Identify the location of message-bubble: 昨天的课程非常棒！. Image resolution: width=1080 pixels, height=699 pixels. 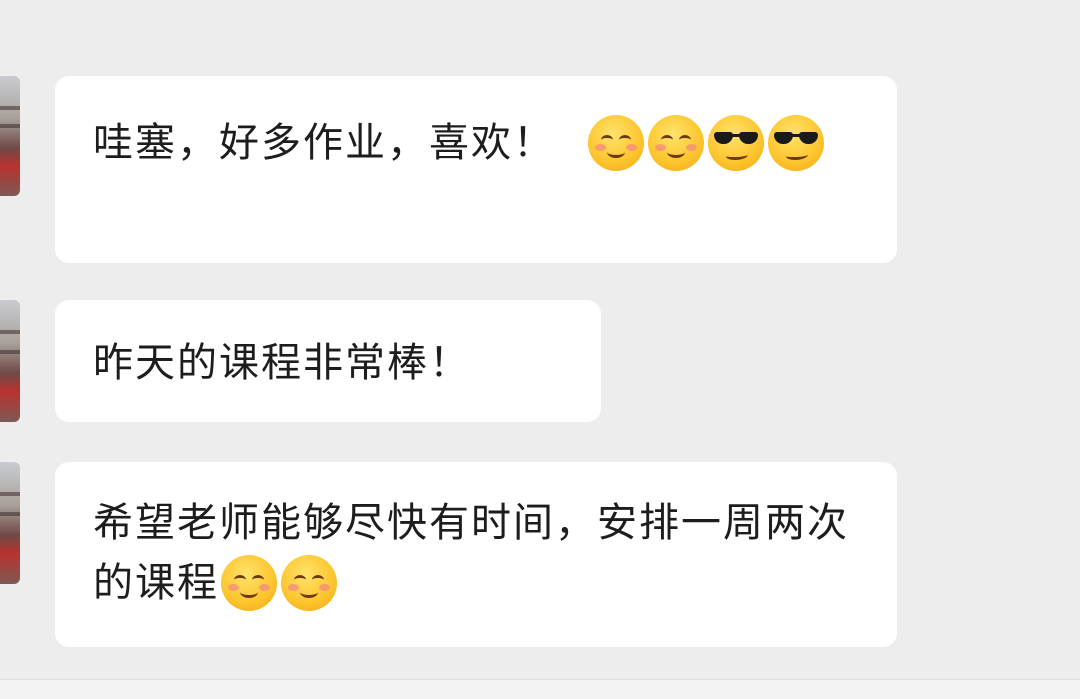
(328, 361).